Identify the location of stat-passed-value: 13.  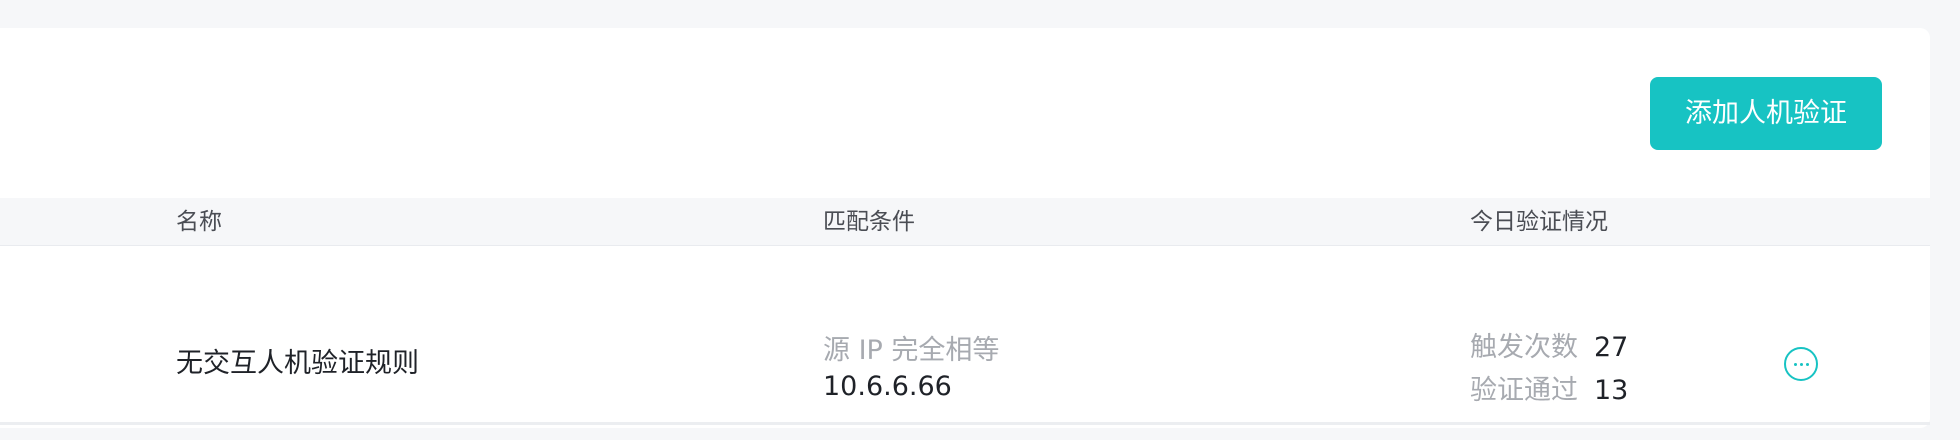
(1611, 390).